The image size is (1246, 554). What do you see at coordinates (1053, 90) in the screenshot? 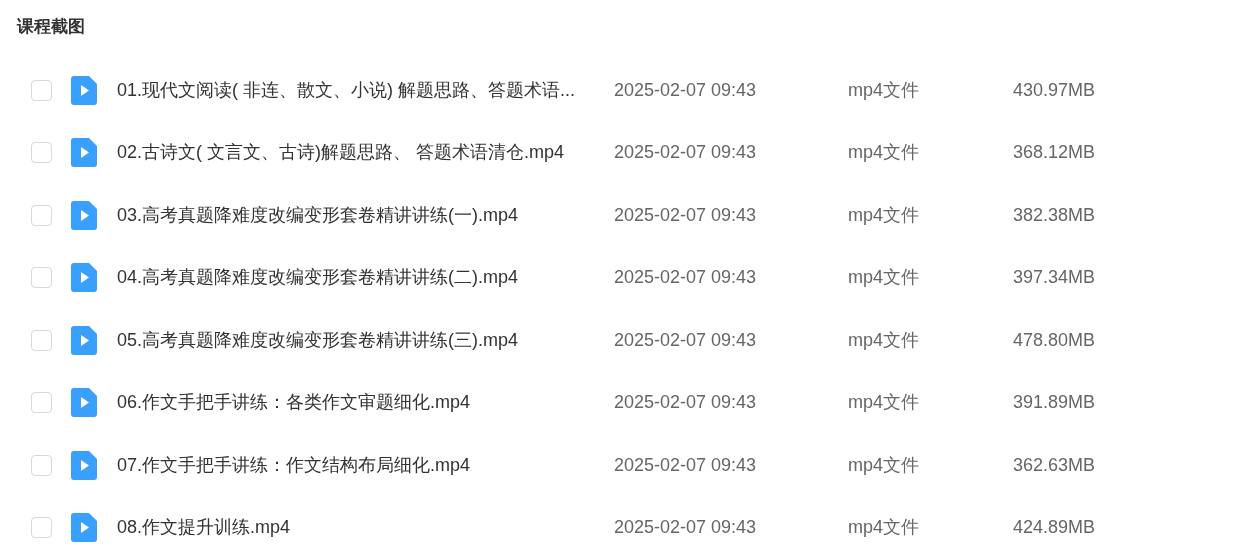
I see `file-size: 430.97MB` at bounding box center [1053, 90].